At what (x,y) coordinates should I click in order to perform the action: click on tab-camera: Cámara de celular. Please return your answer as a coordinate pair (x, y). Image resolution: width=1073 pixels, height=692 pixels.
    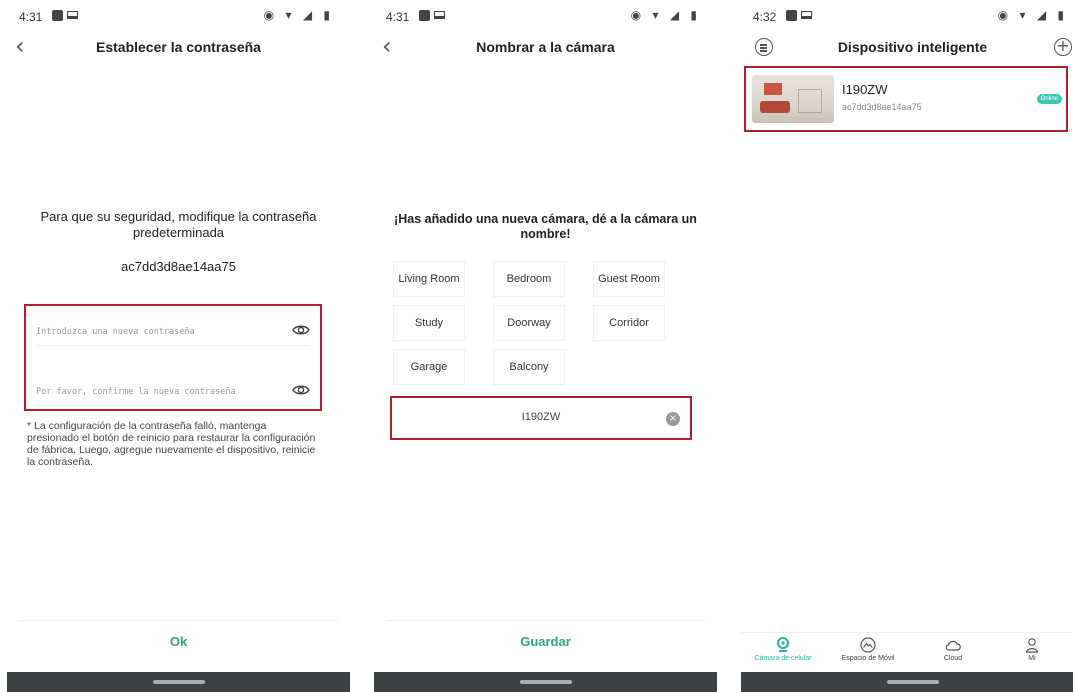
    Looking at the image, I should click on (783, 649).